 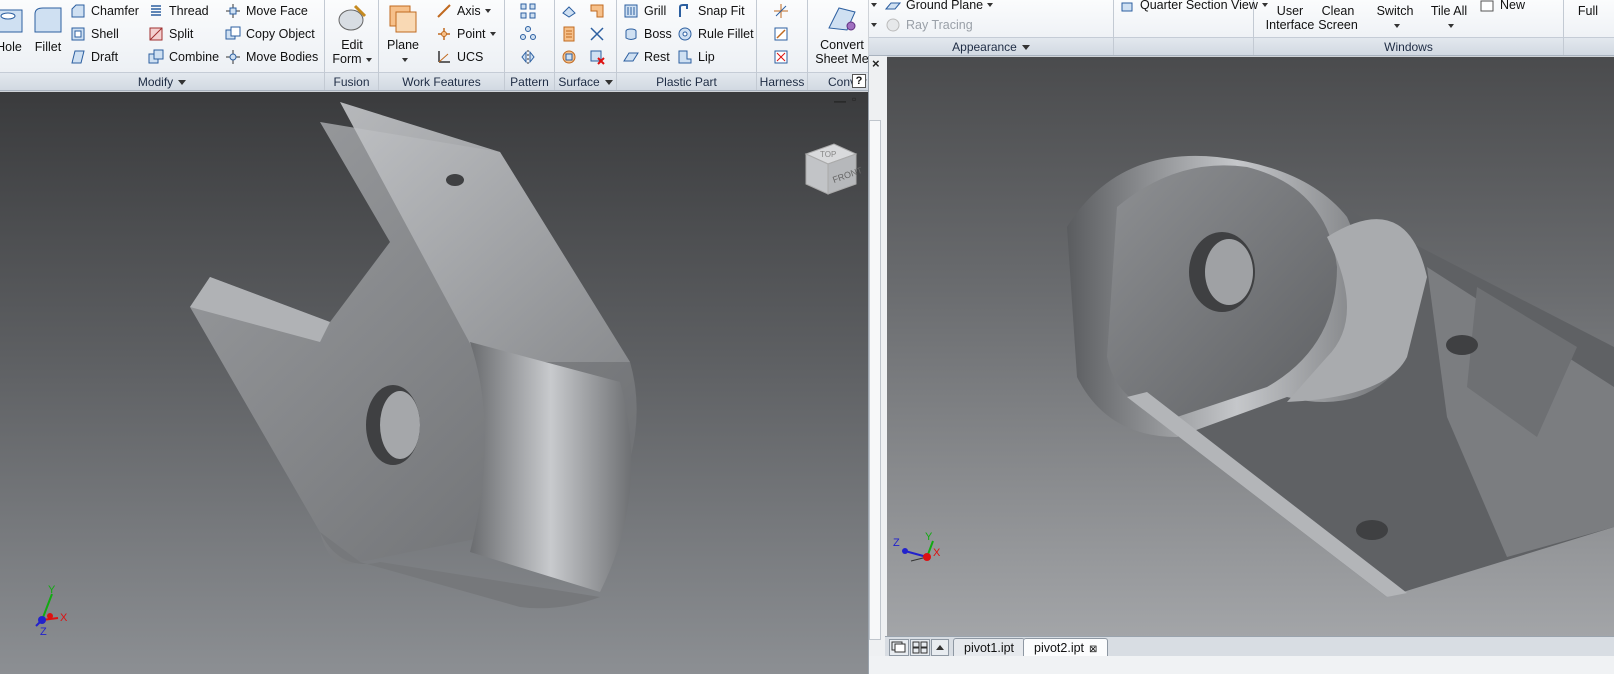 What do you see at coordinates (48, 47) in the screenshot?
I see `fillet-label: Fillet` at bounding box center [48, 47].